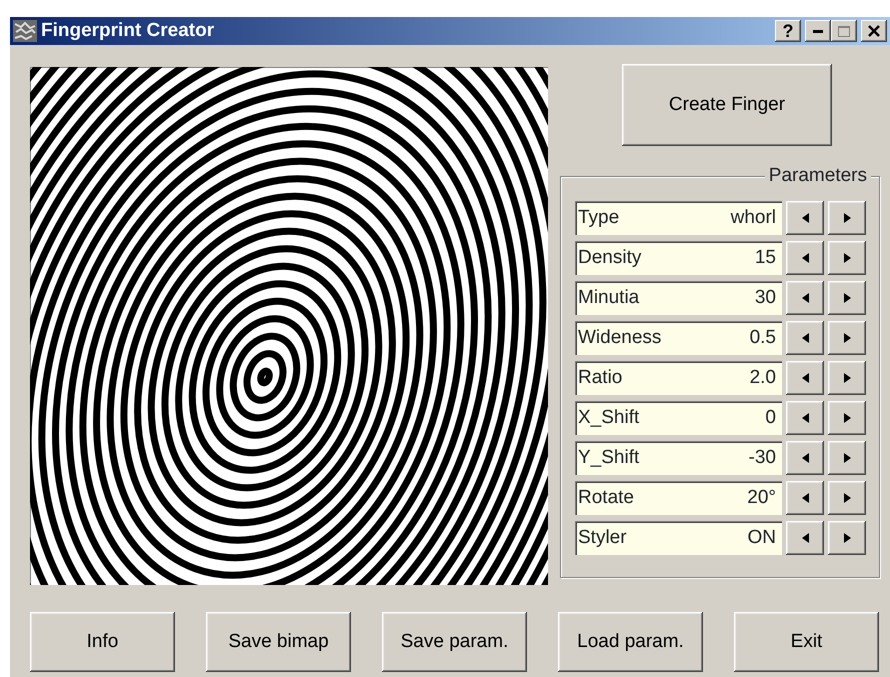  Describe the element at coordinates (765, 298) in the screenshot. I see `parameter-value: 30` at that location.